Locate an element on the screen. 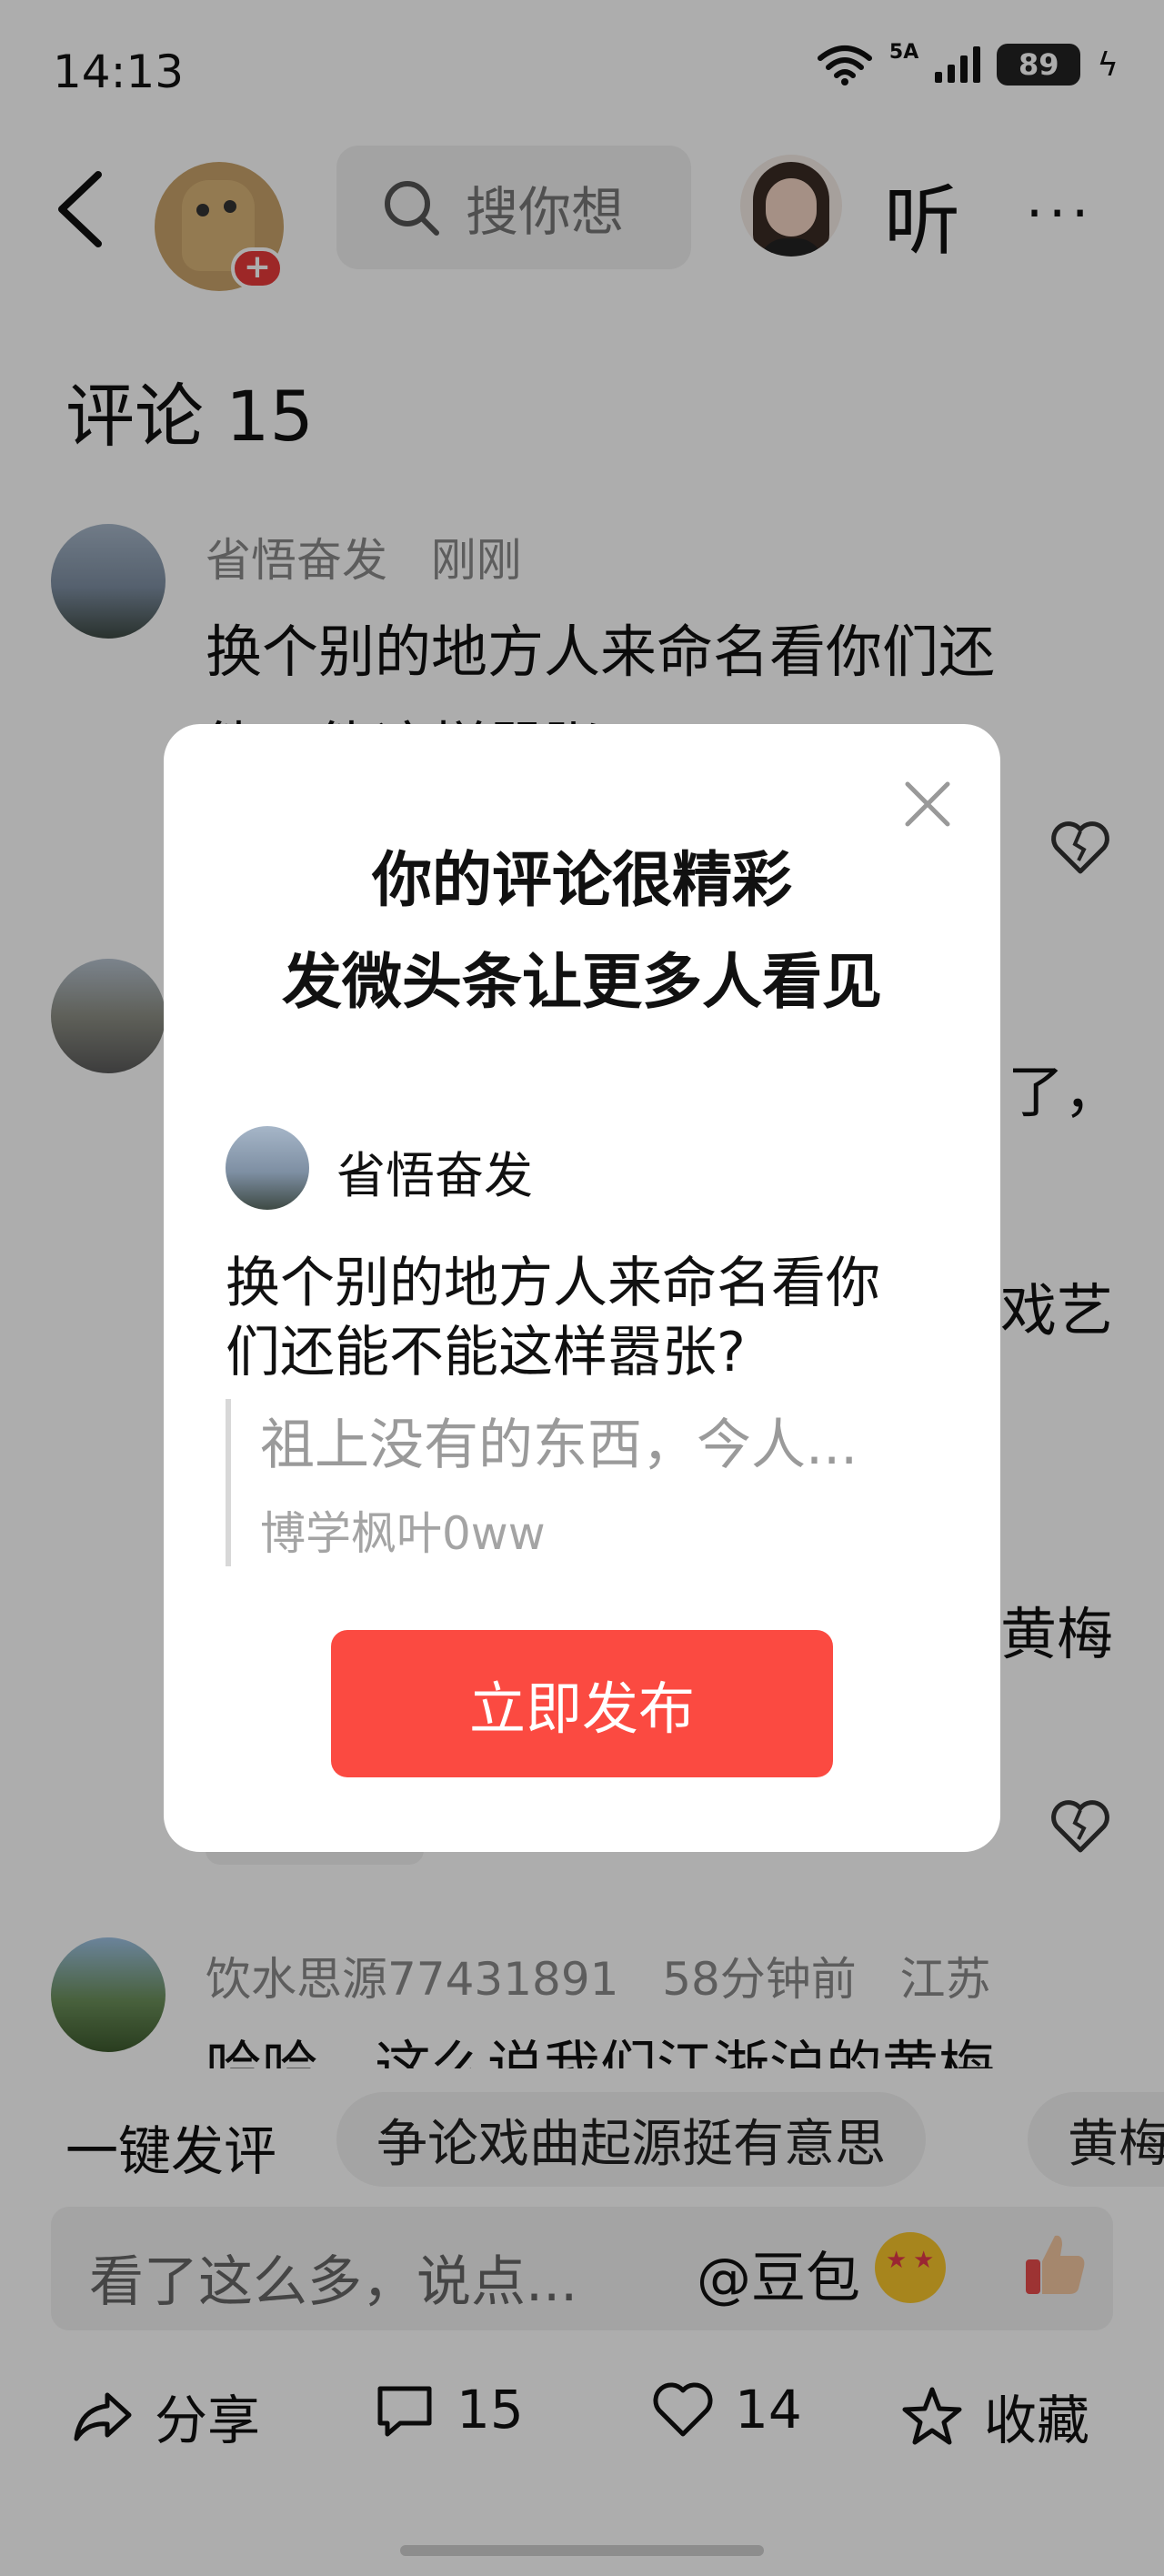 The image size is (1164, 2576). quoted-user-avatar is located at coordinates (268, 1168).